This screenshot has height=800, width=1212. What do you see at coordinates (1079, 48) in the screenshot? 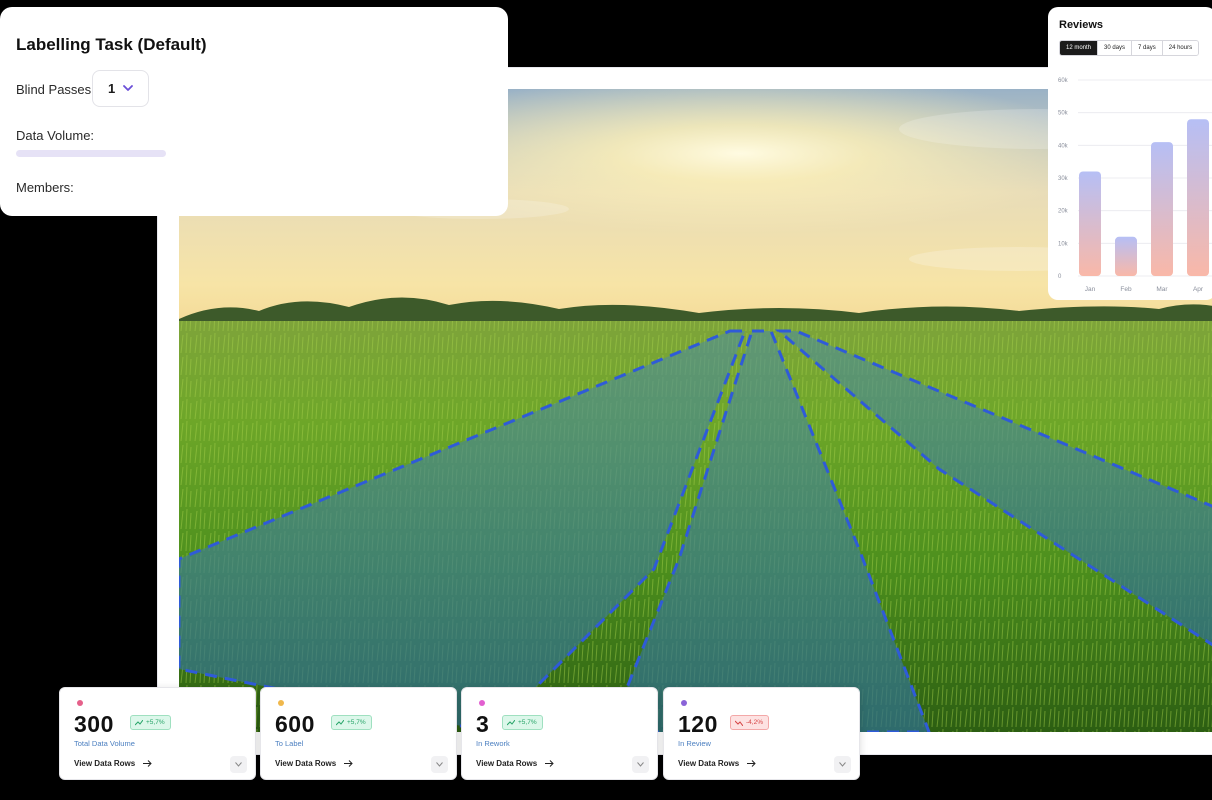
I see `range-tab-12-month: 12 month` at bounding box center [1079, 48].